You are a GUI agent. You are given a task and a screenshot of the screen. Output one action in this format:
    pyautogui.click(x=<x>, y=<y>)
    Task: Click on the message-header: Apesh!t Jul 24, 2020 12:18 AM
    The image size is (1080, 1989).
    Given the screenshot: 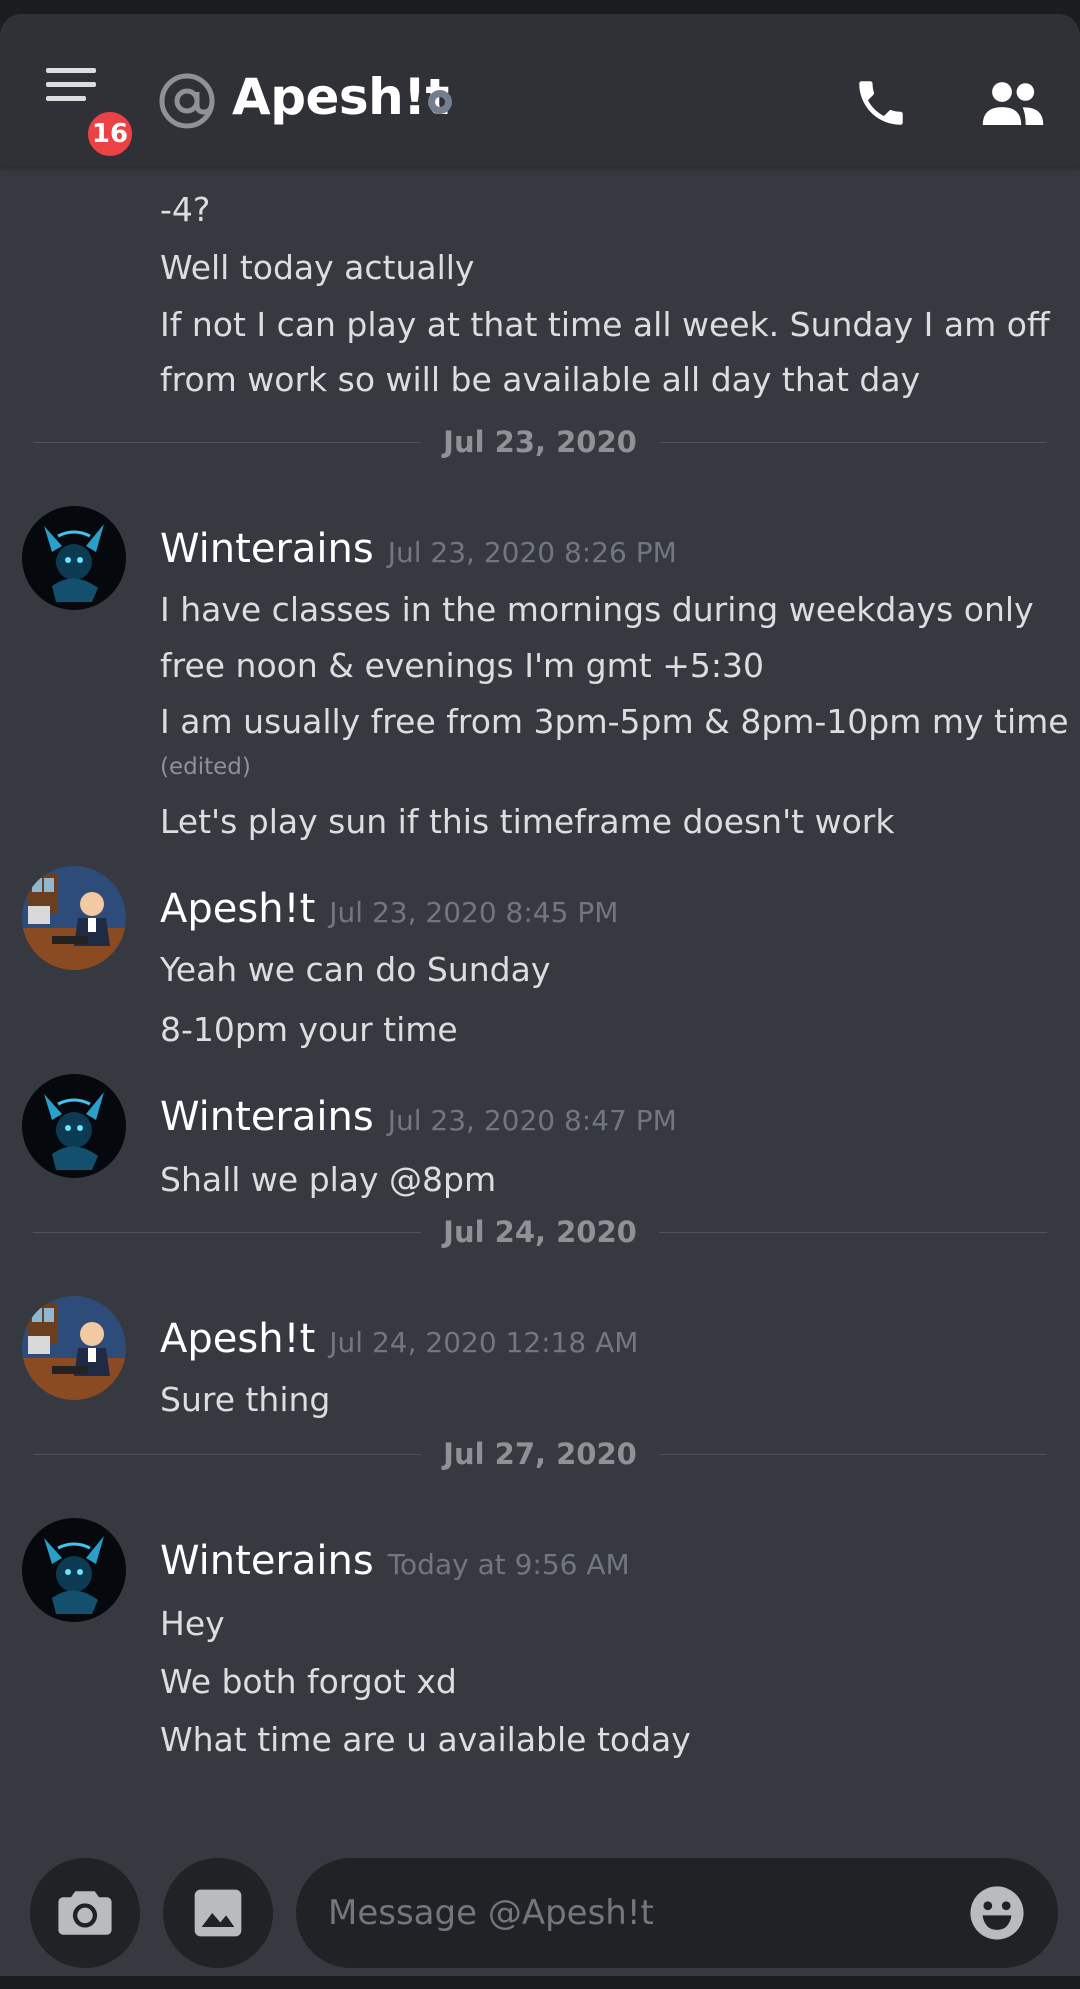 What is the action you would take?
    pyautogui.click(x=399, y=1339)
    